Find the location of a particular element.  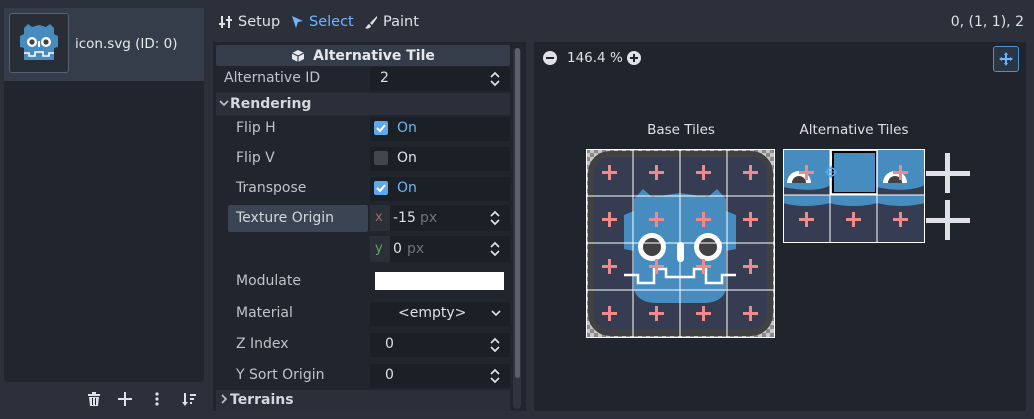

transpose-value: On is located at coordinates (407, 188).